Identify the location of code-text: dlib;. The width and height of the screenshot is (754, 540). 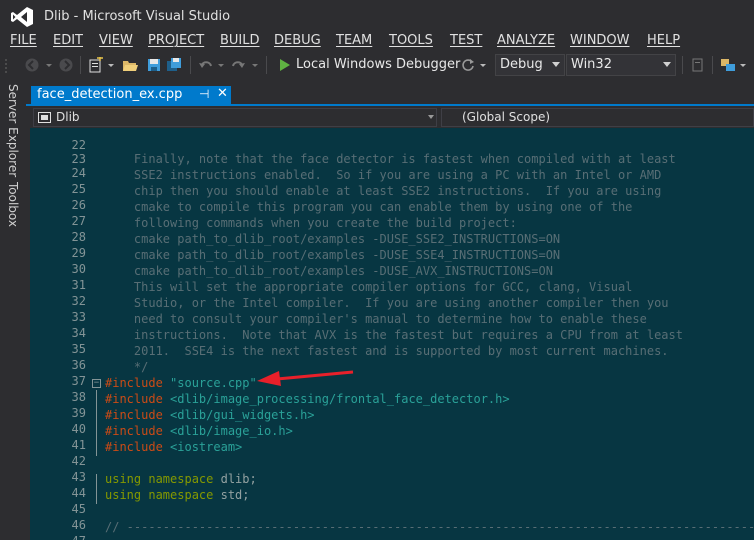
(235, 479).